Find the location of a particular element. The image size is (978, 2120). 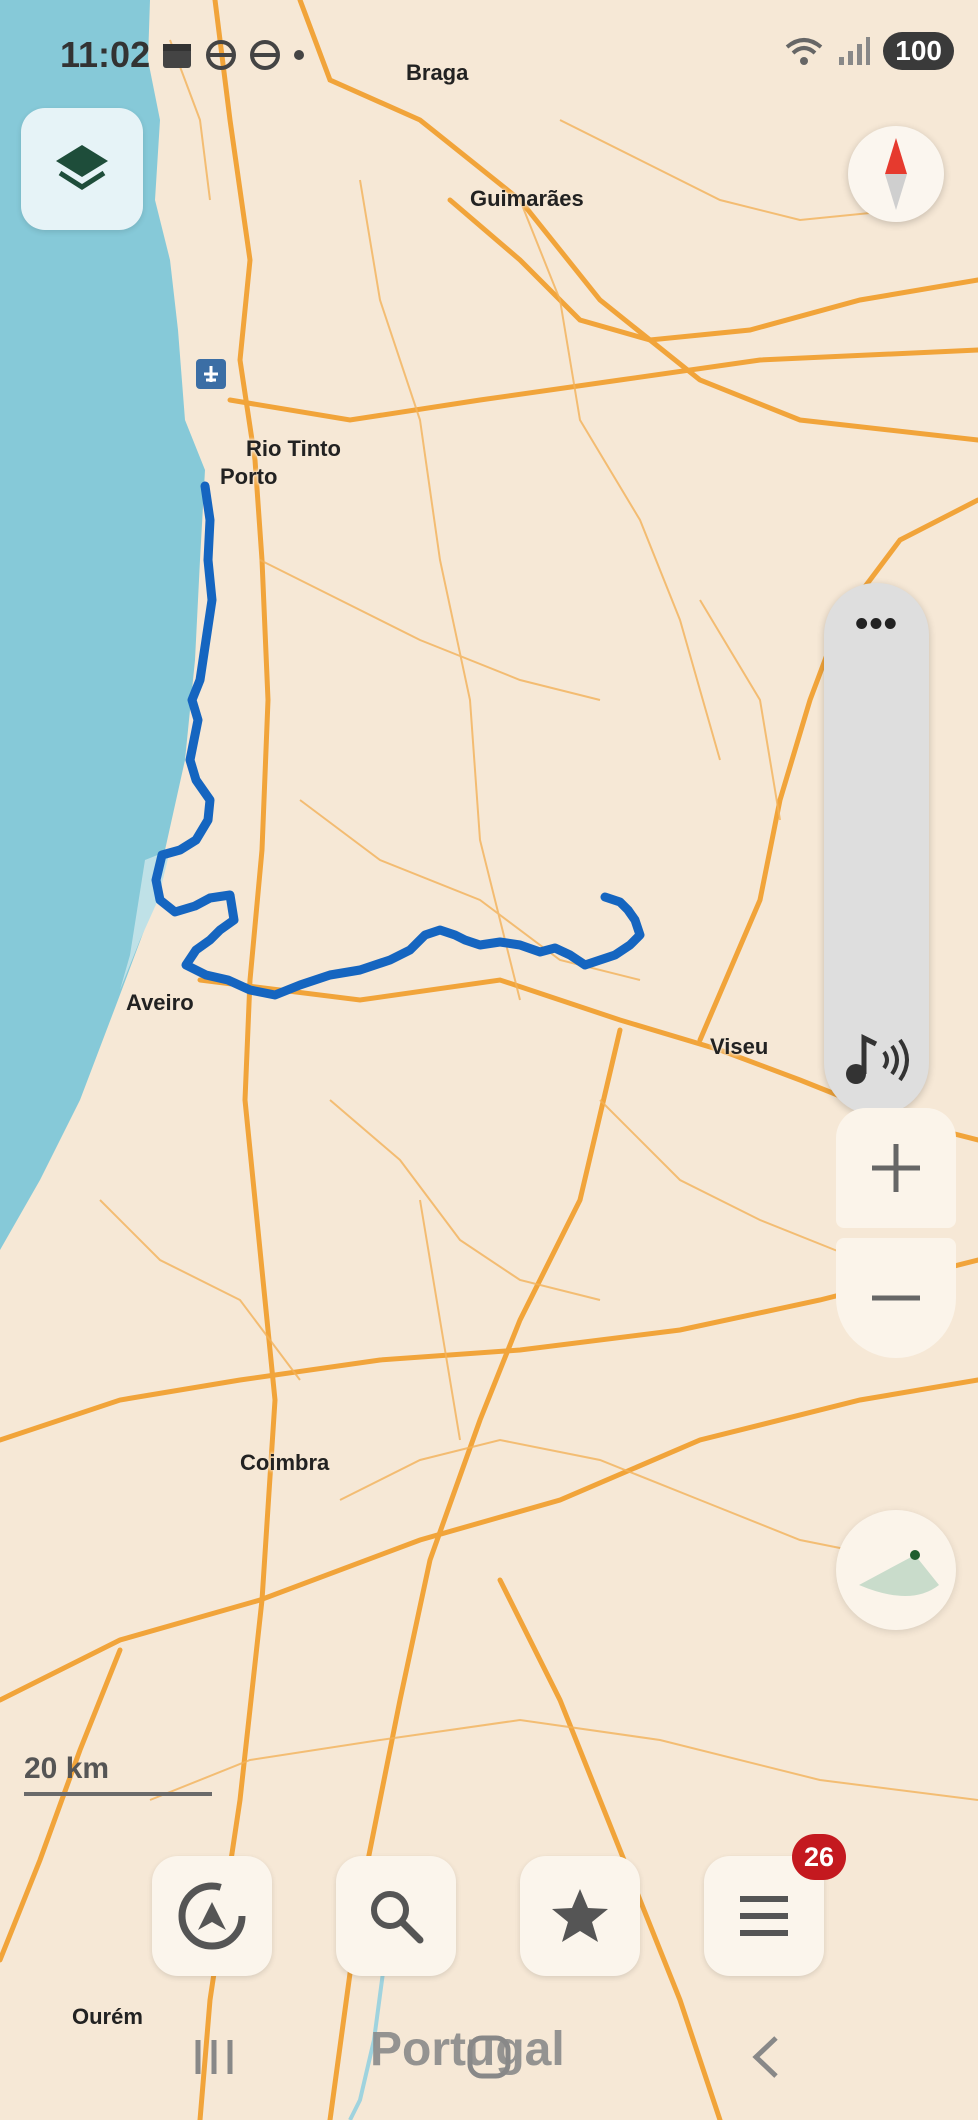

status-notification-icons is located at coordinates (233, 55).